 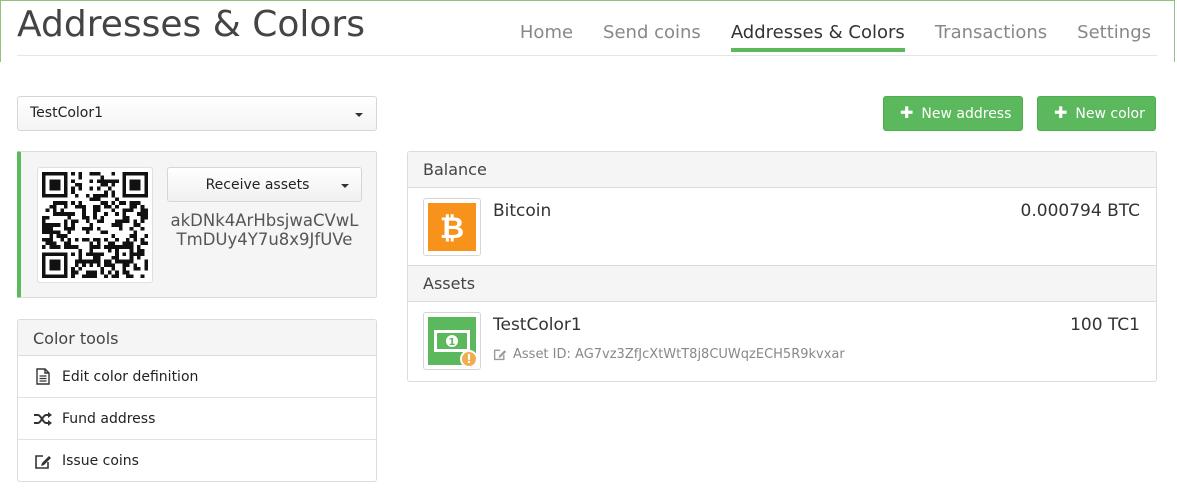 What do you see at coordinates (191, 24) in the screenshot?
I see `page-title: Addresses & Colors` at bounding box center [191, 24].